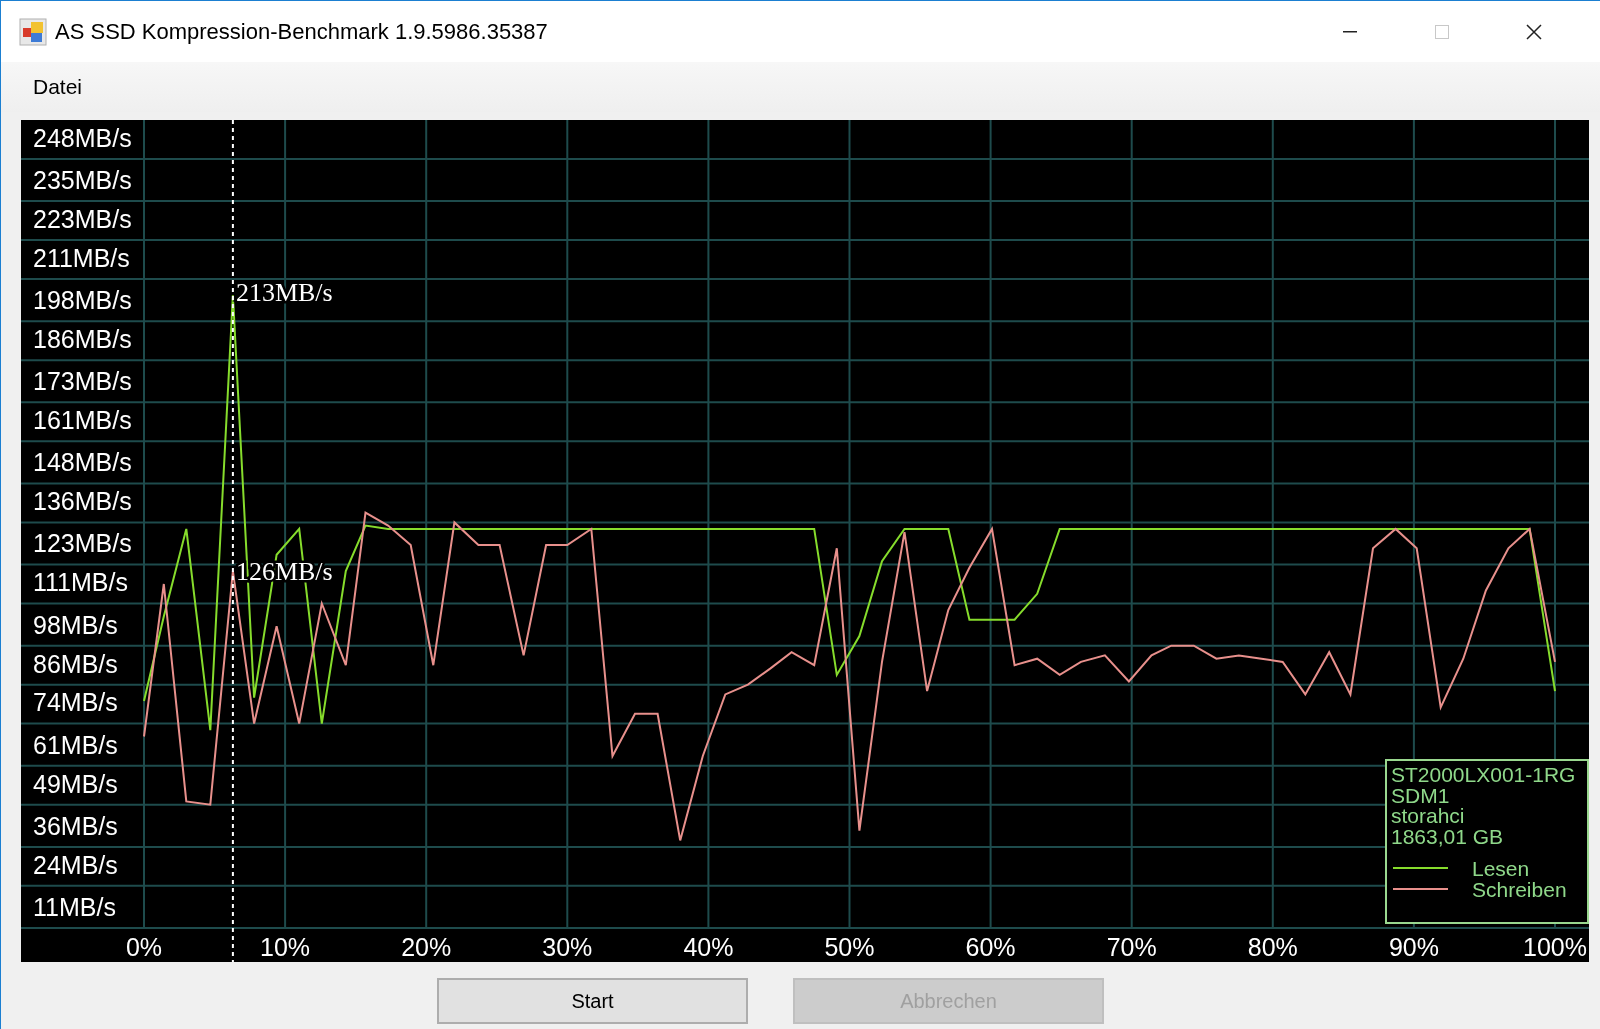  Describe the element at coordinates (82, 180) in the screenshot. I see `axis-label: 235MB/s` at that location.